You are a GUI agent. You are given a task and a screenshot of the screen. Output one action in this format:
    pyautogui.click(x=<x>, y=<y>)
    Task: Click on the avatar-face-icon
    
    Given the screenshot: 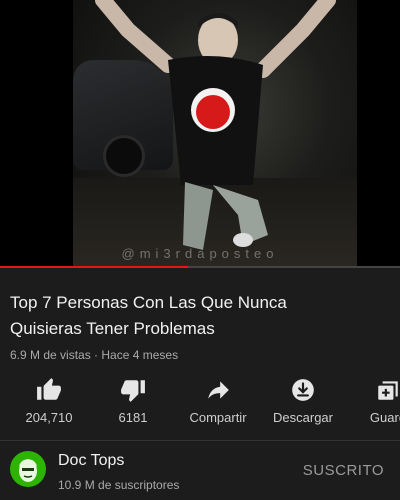 What is the action you would take?
    pyautogui.click(x=28, y=470)
    